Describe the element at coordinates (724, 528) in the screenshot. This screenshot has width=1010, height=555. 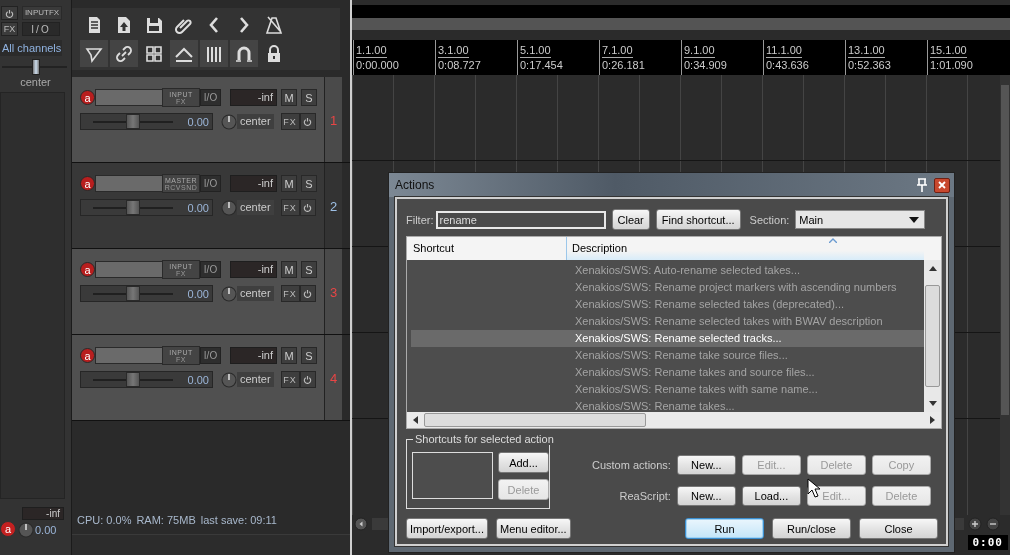
I see `dialog-button: Run` at that location.